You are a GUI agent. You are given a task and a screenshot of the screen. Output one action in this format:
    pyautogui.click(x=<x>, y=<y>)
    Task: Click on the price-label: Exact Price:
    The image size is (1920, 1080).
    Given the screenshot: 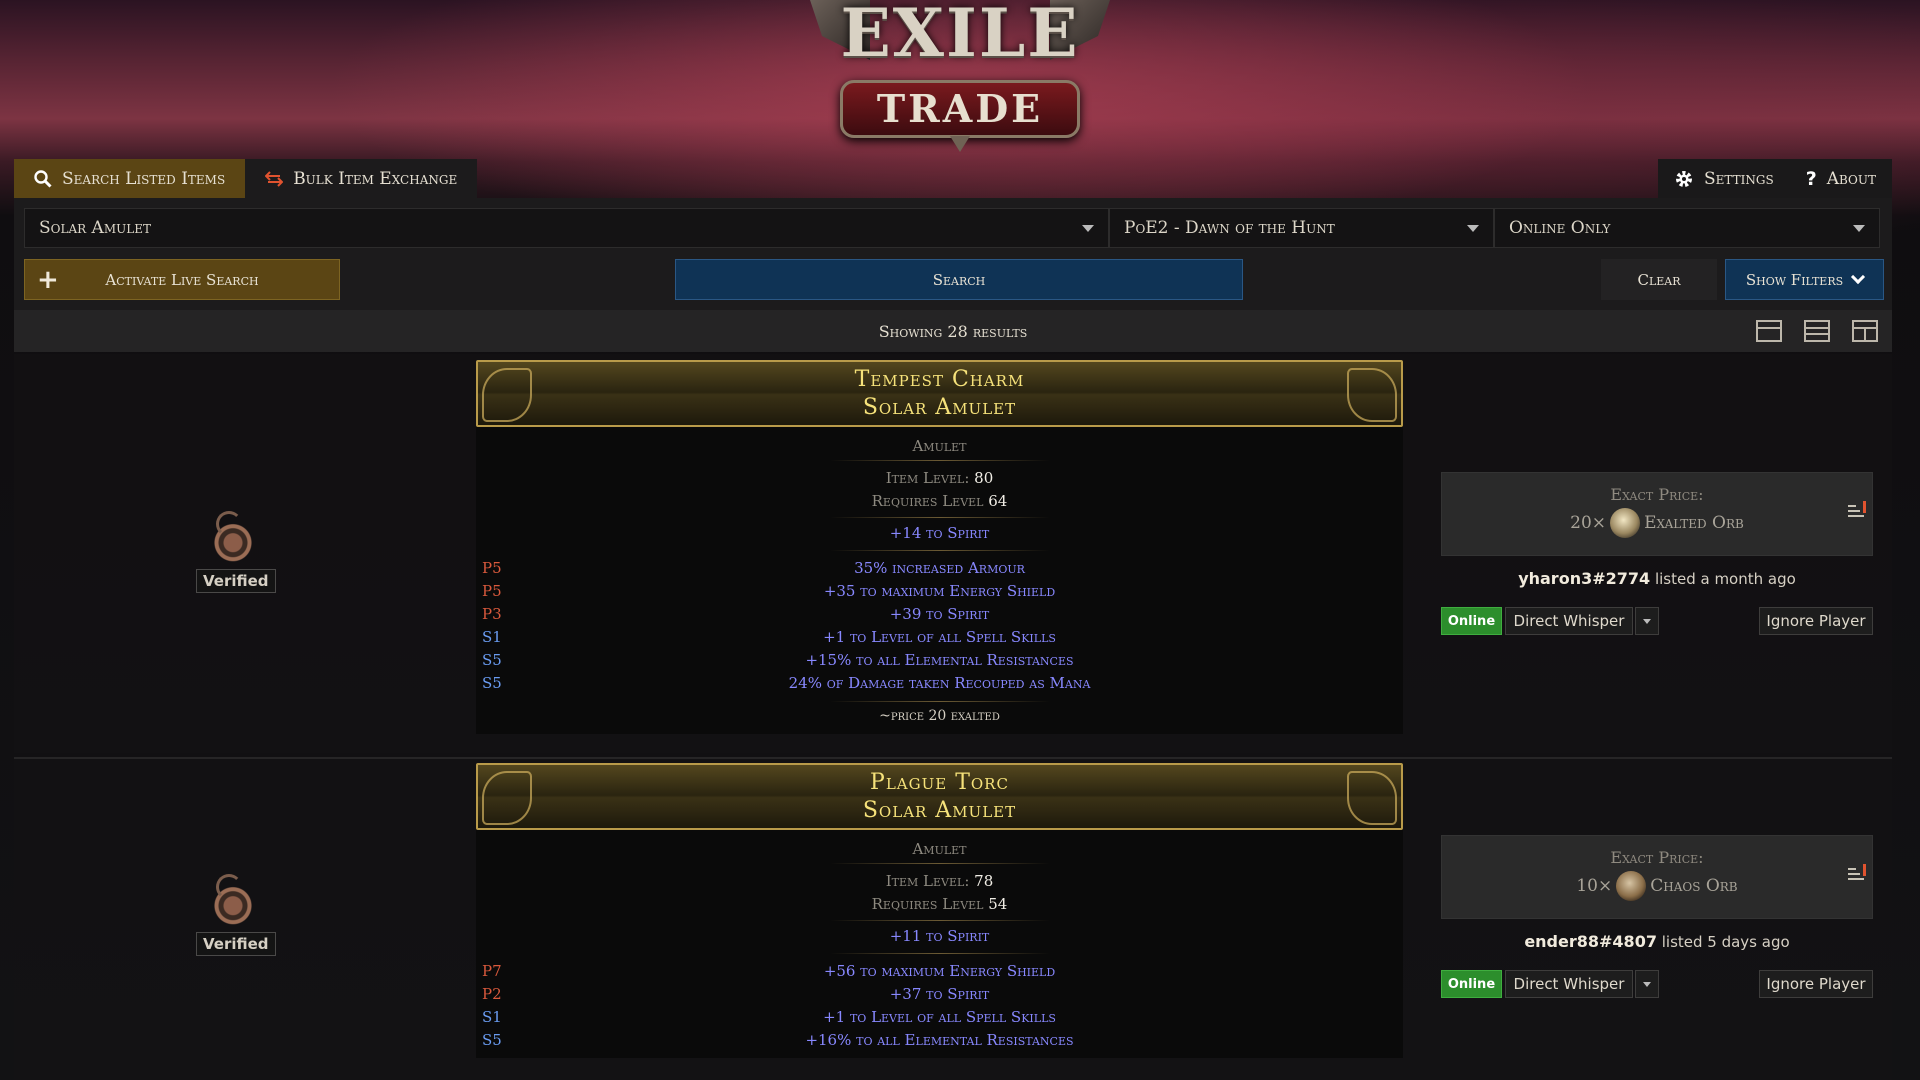 What is the action you would take?
    pyautogui.click(x=1657, y=857)
    